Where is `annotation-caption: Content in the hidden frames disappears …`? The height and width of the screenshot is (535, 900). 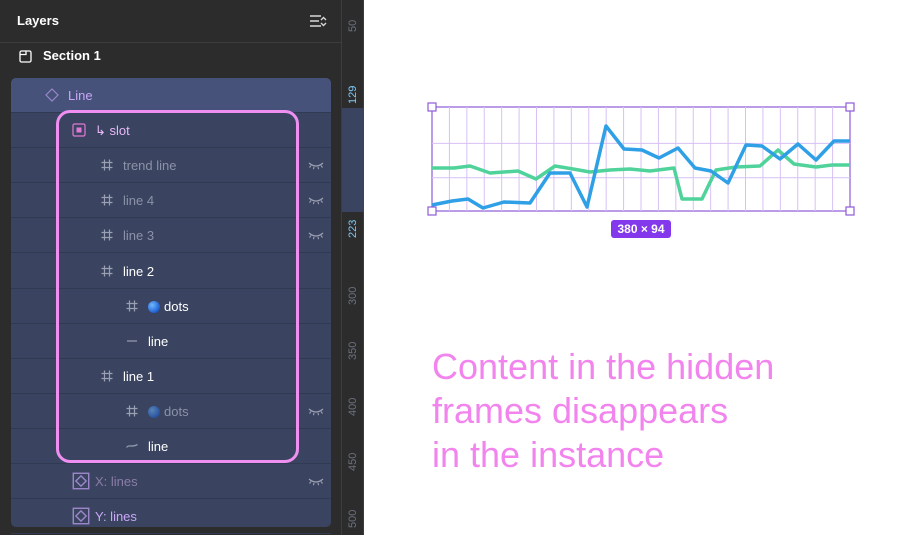
annotation-caption: Content in the hidden frames disappears … is located at coordinates (652, 411).